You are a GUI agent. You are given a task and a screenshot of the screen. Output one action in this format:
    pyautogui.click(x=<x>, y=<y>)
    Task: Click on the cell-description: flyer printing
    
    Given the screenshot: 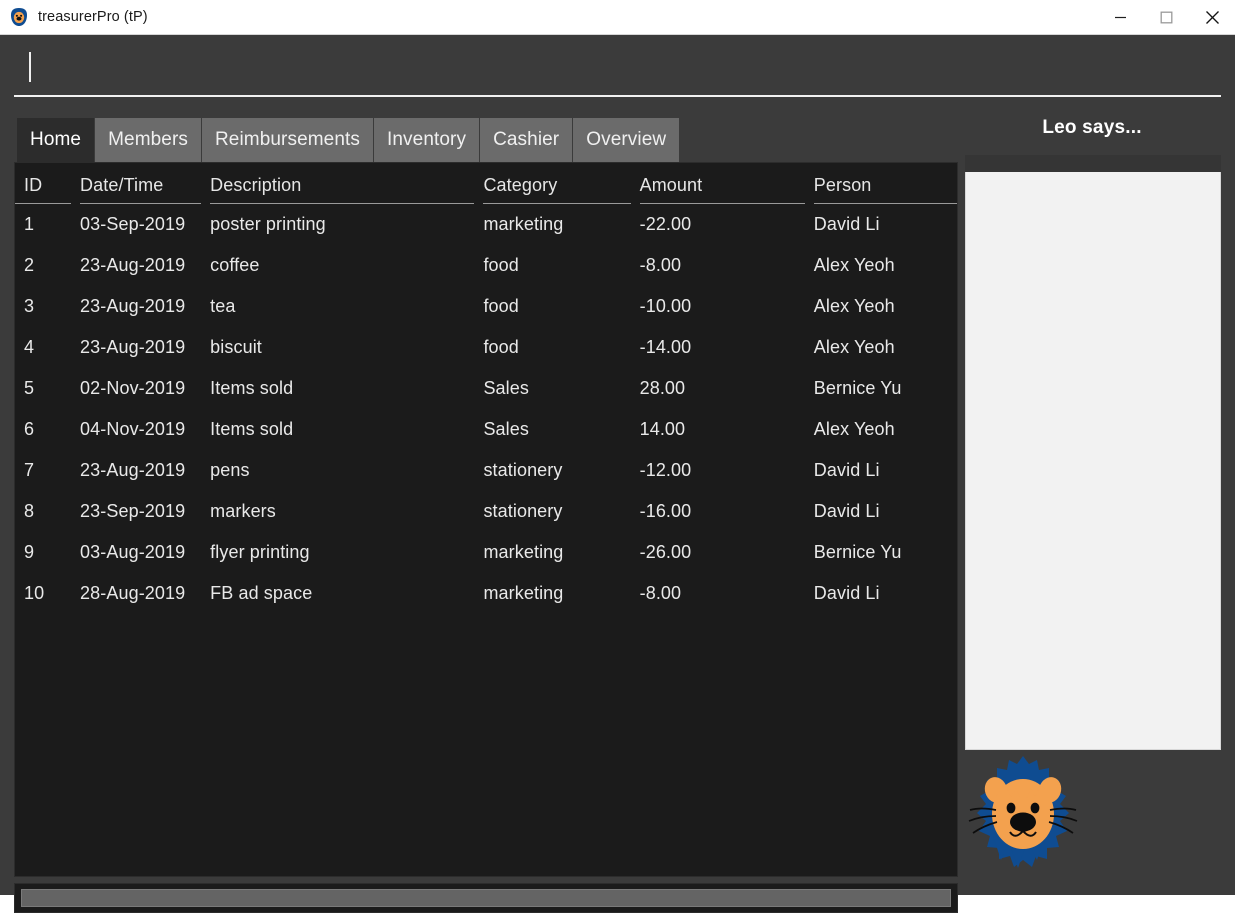 What is the action you would take?
    pyautogui.click(x=260, y=552)
    